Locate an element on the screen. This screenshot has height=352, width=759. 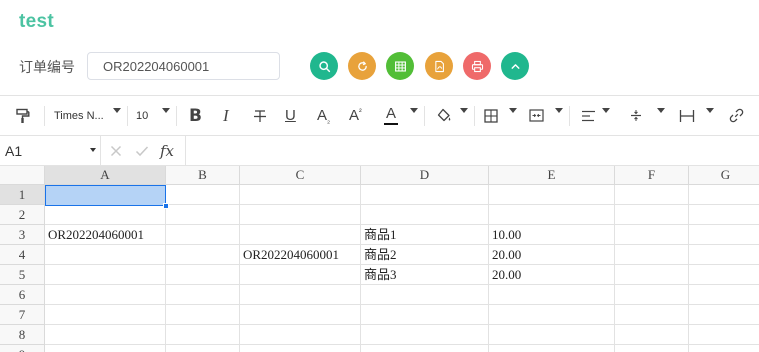
row-header-1: 1 is located at coordinates (22, 195).